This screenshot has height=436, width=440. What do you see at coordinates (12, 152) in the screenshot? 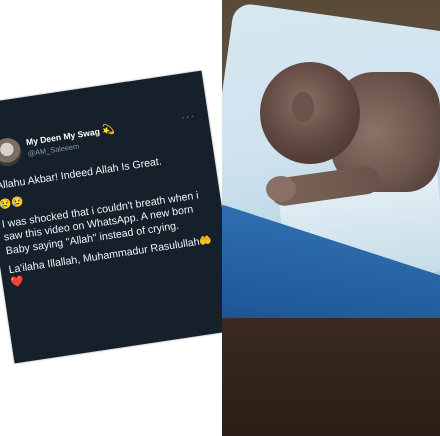
I see `avatar` at bounding box center [12, 152].